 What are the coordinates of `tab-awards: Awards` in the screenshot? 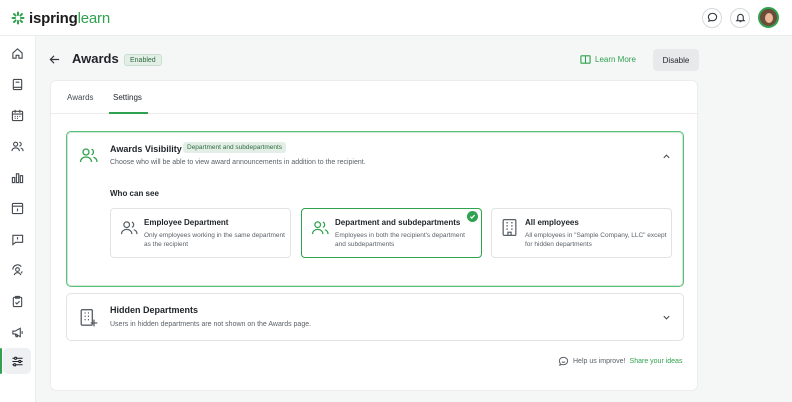 It's located at (80, 97).